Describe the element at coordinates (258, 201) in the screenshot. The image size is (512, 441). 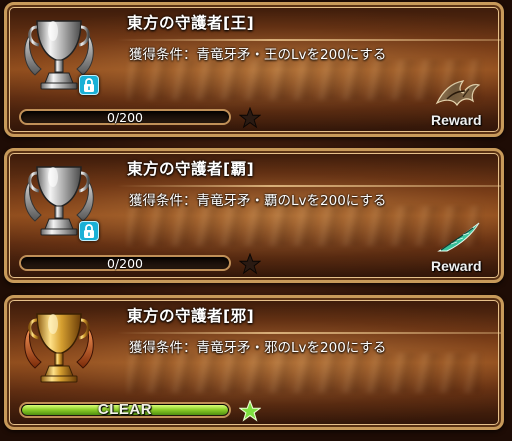
I see `achievement-condition: 獲得条件：青竜牙矛・覇のLvを200にする` at that location.